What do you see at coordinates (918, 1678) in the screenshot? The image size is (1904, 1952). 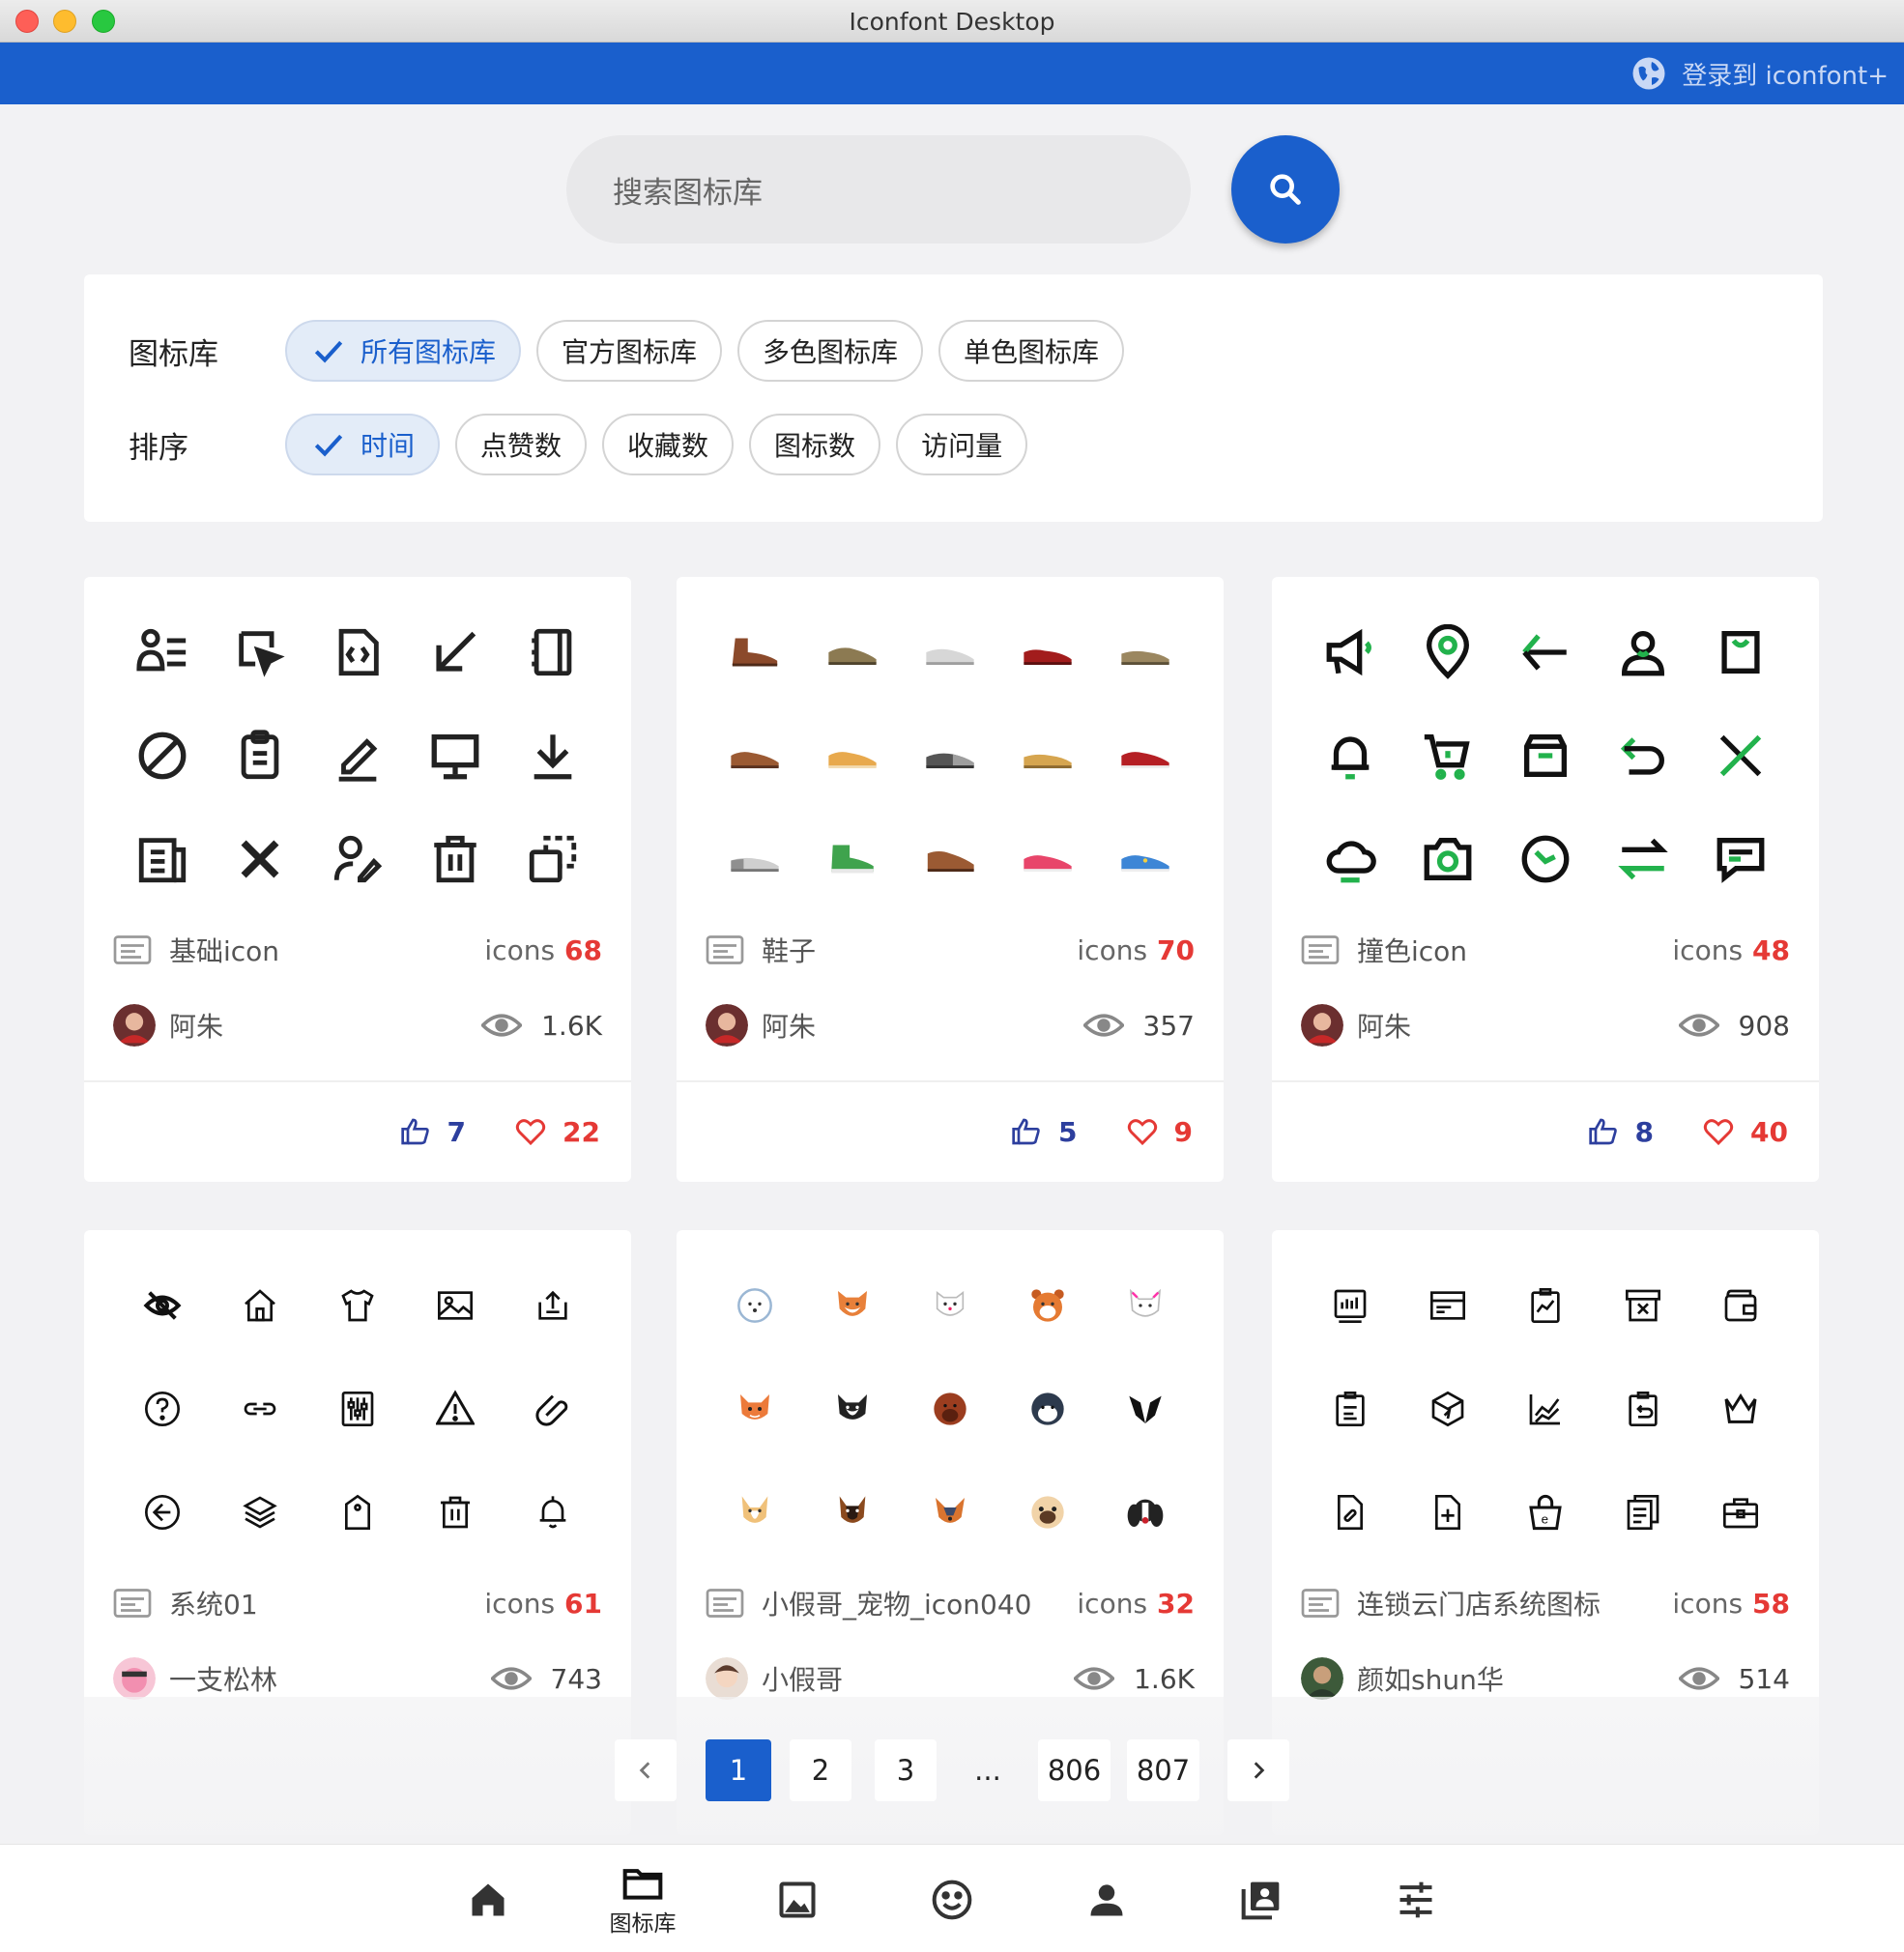 I see `author-name: 小假哥` at bounding box center [918, 1678].